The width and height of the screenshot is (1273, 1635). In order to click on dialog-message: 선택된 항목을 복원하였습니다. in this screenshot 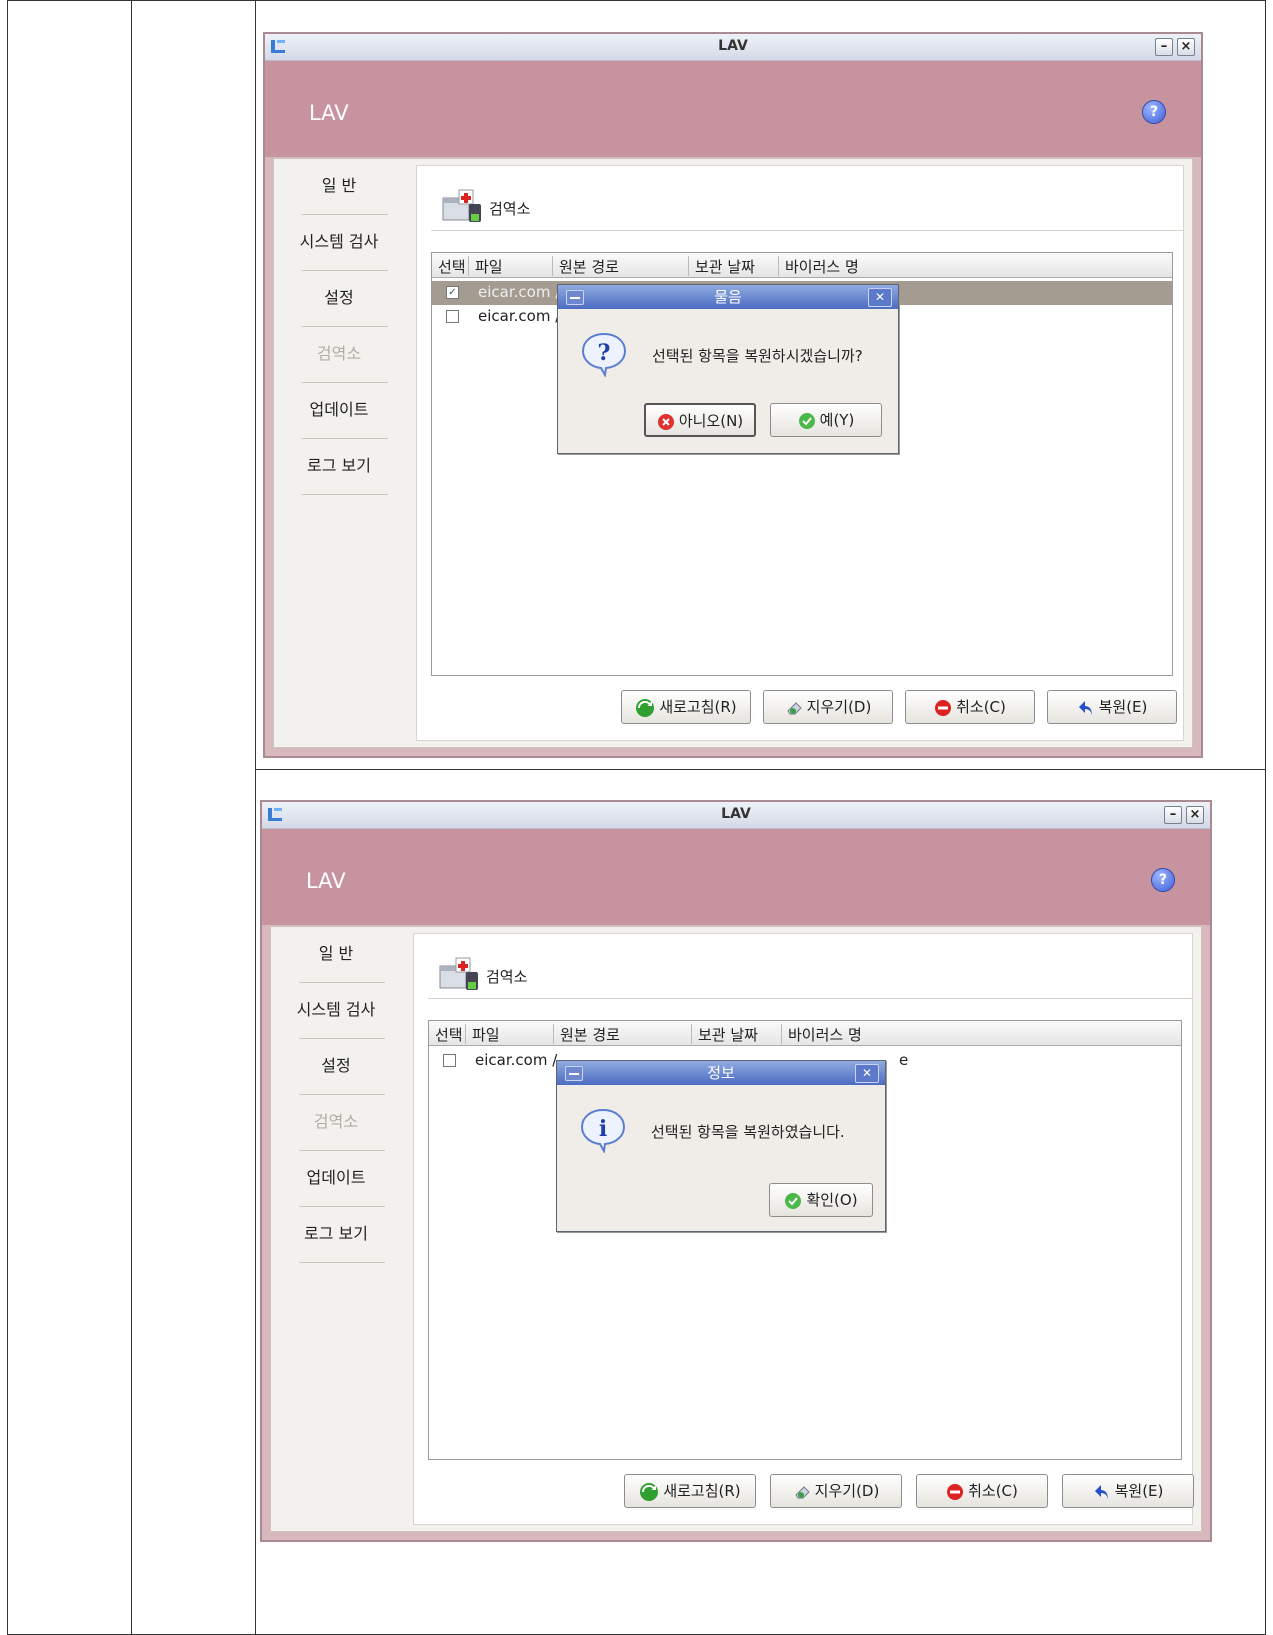, I will do `click(748, 1132)`.